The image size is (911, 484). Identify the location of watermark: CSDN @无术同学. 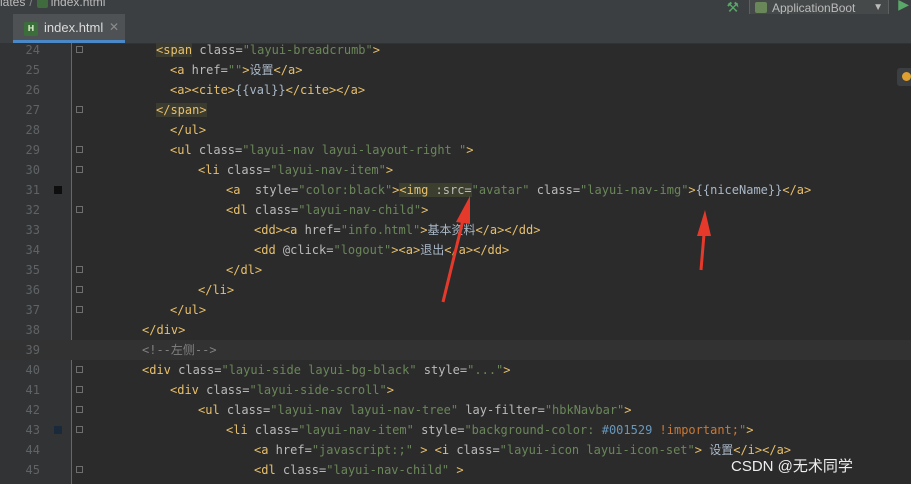
(792, 466).